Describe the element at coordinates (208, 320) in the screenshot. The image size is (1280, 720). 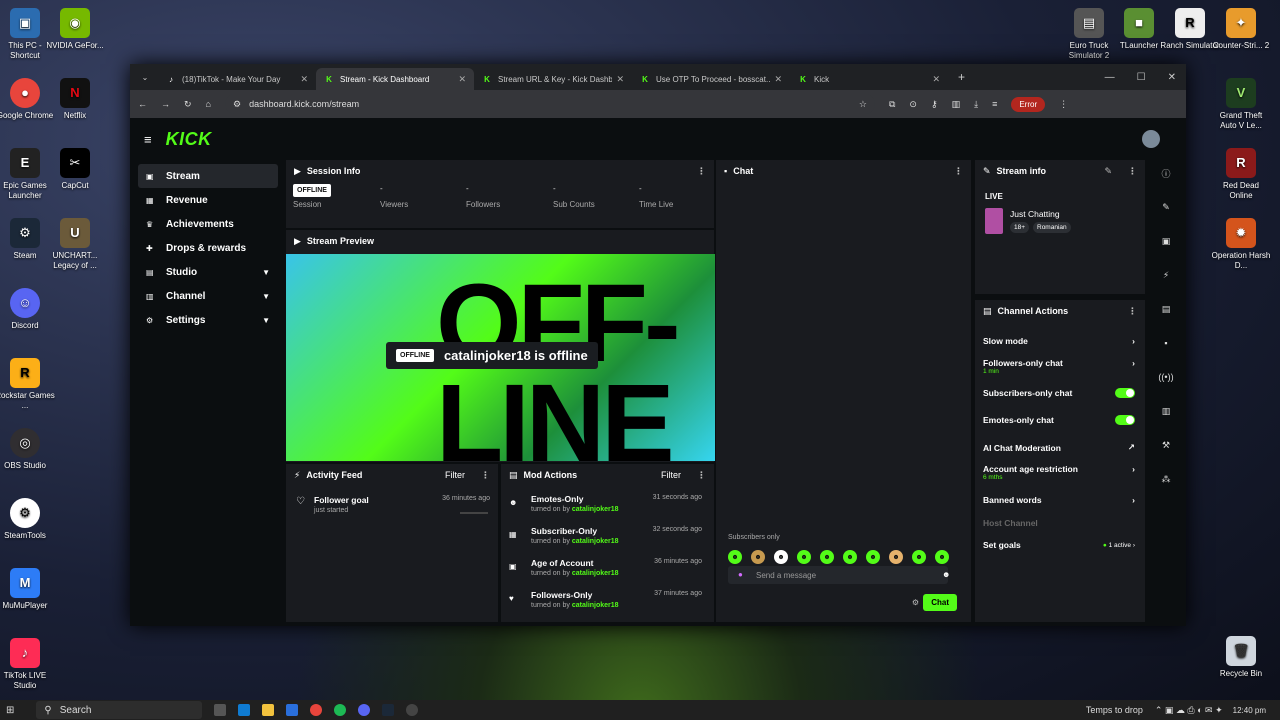
I see `sidebar-item-settings: ⚙ Settings ▼` at that location.